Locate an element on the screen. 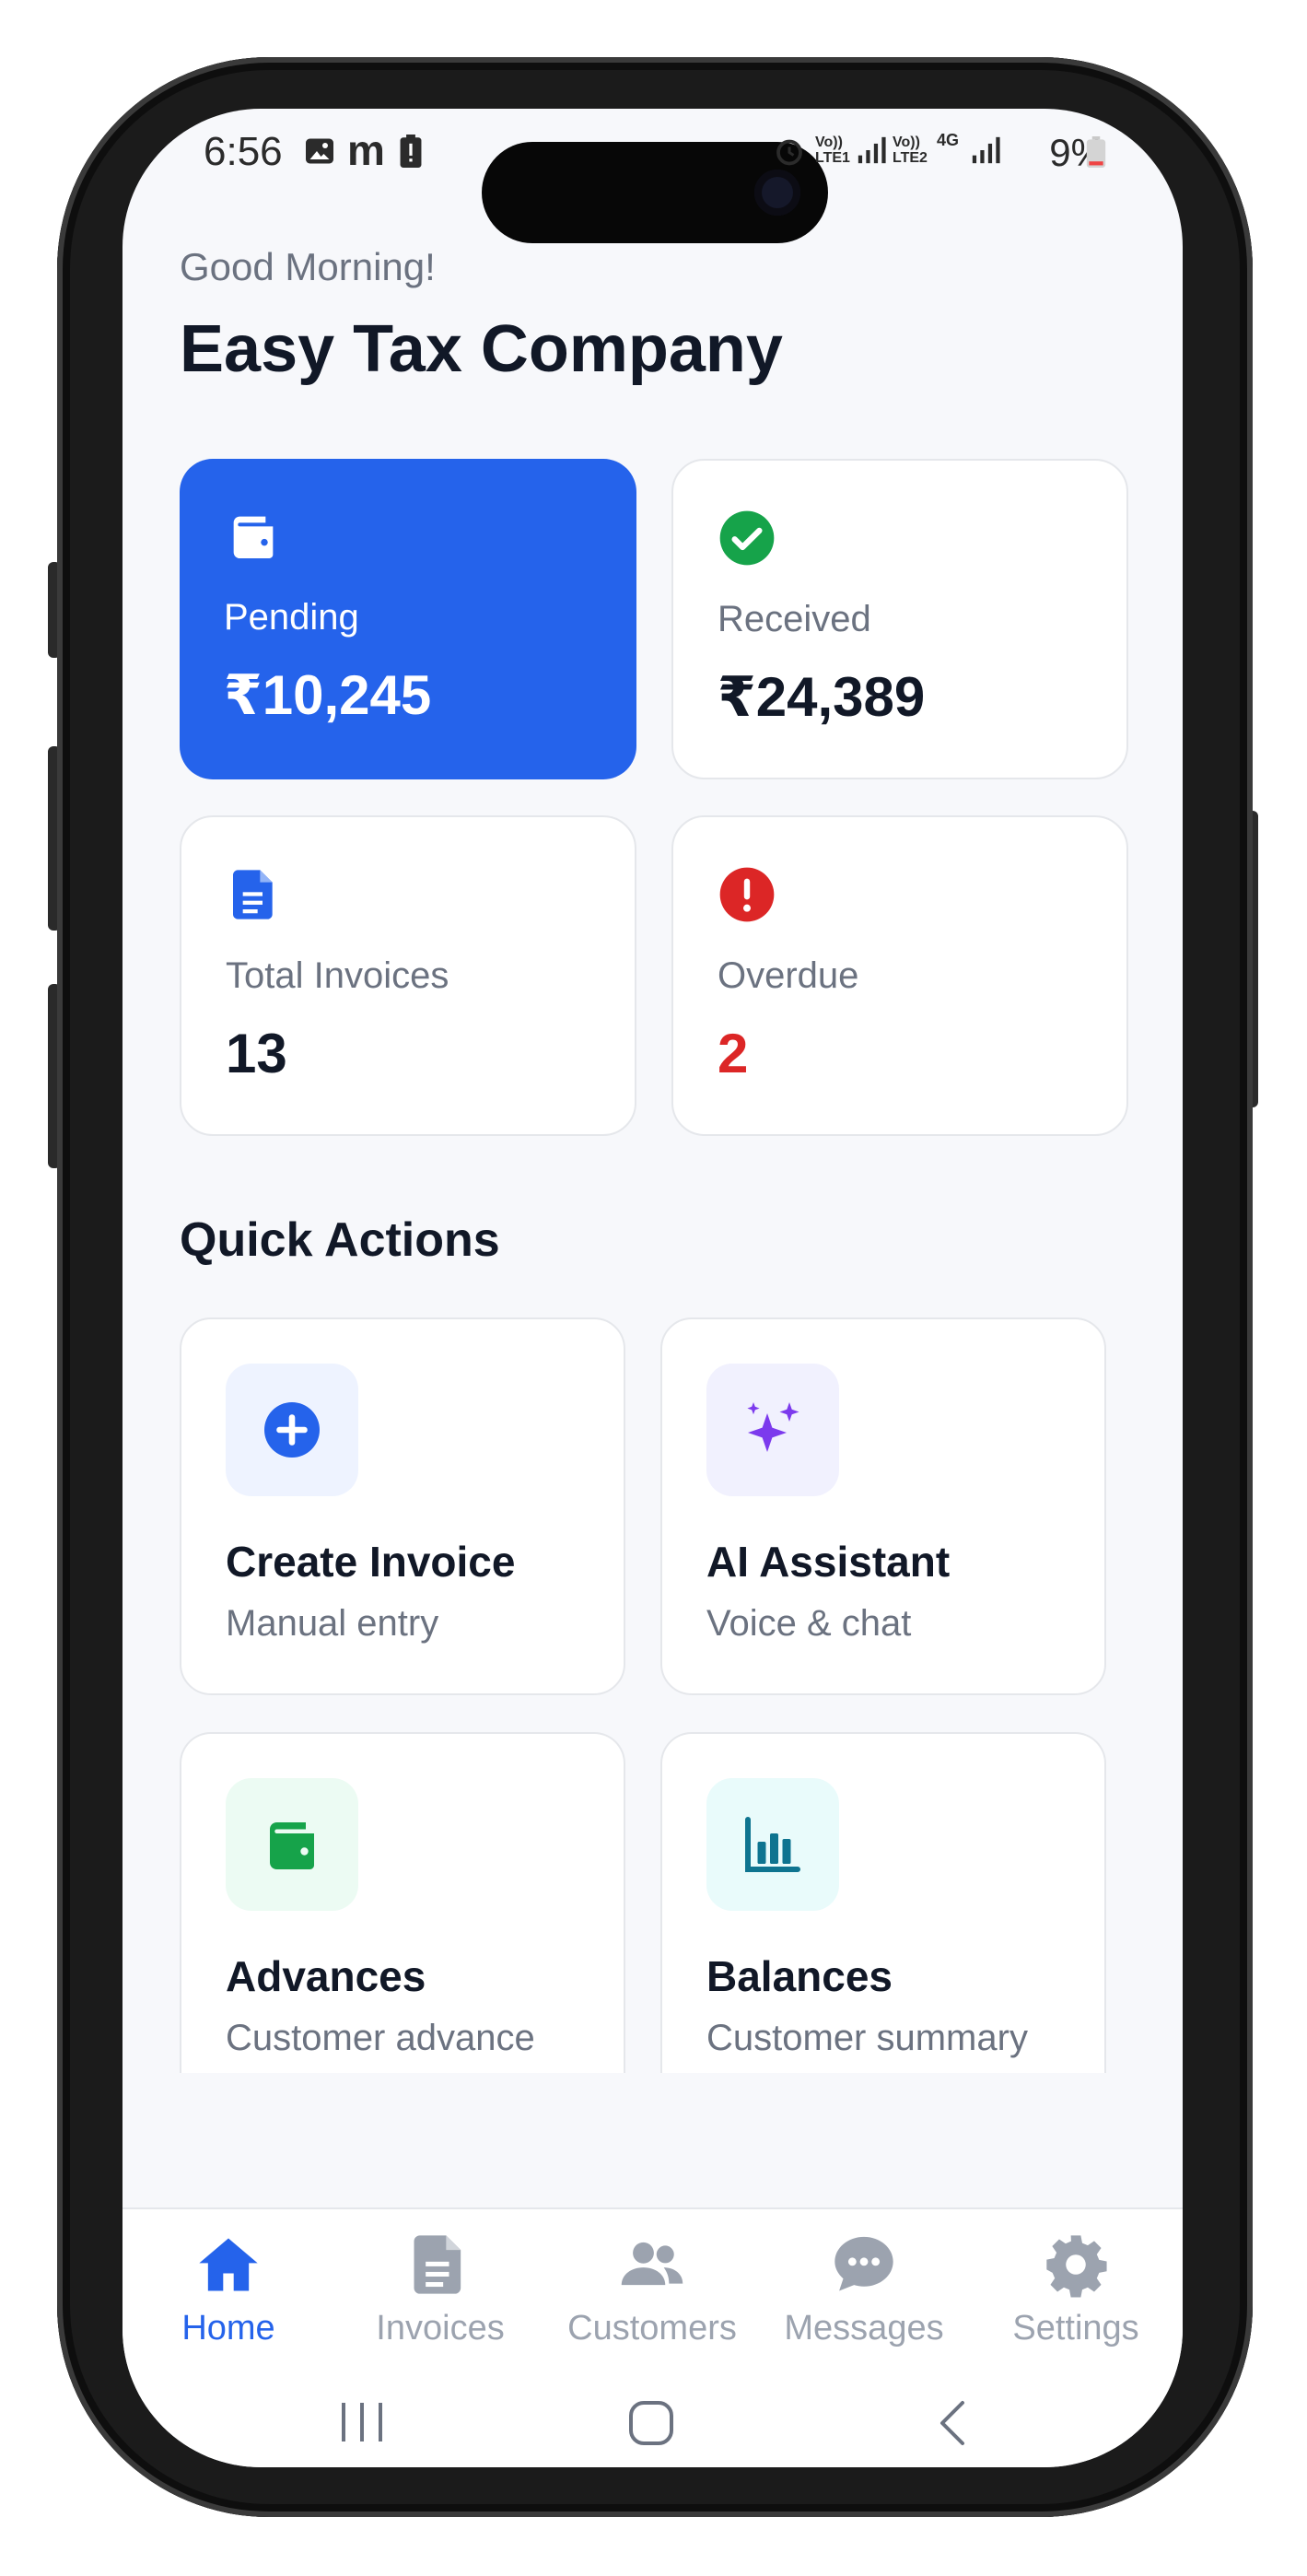 The image size is (1307, 2576). nav-customers-label: Customers is located at coordinates (652, 2328).